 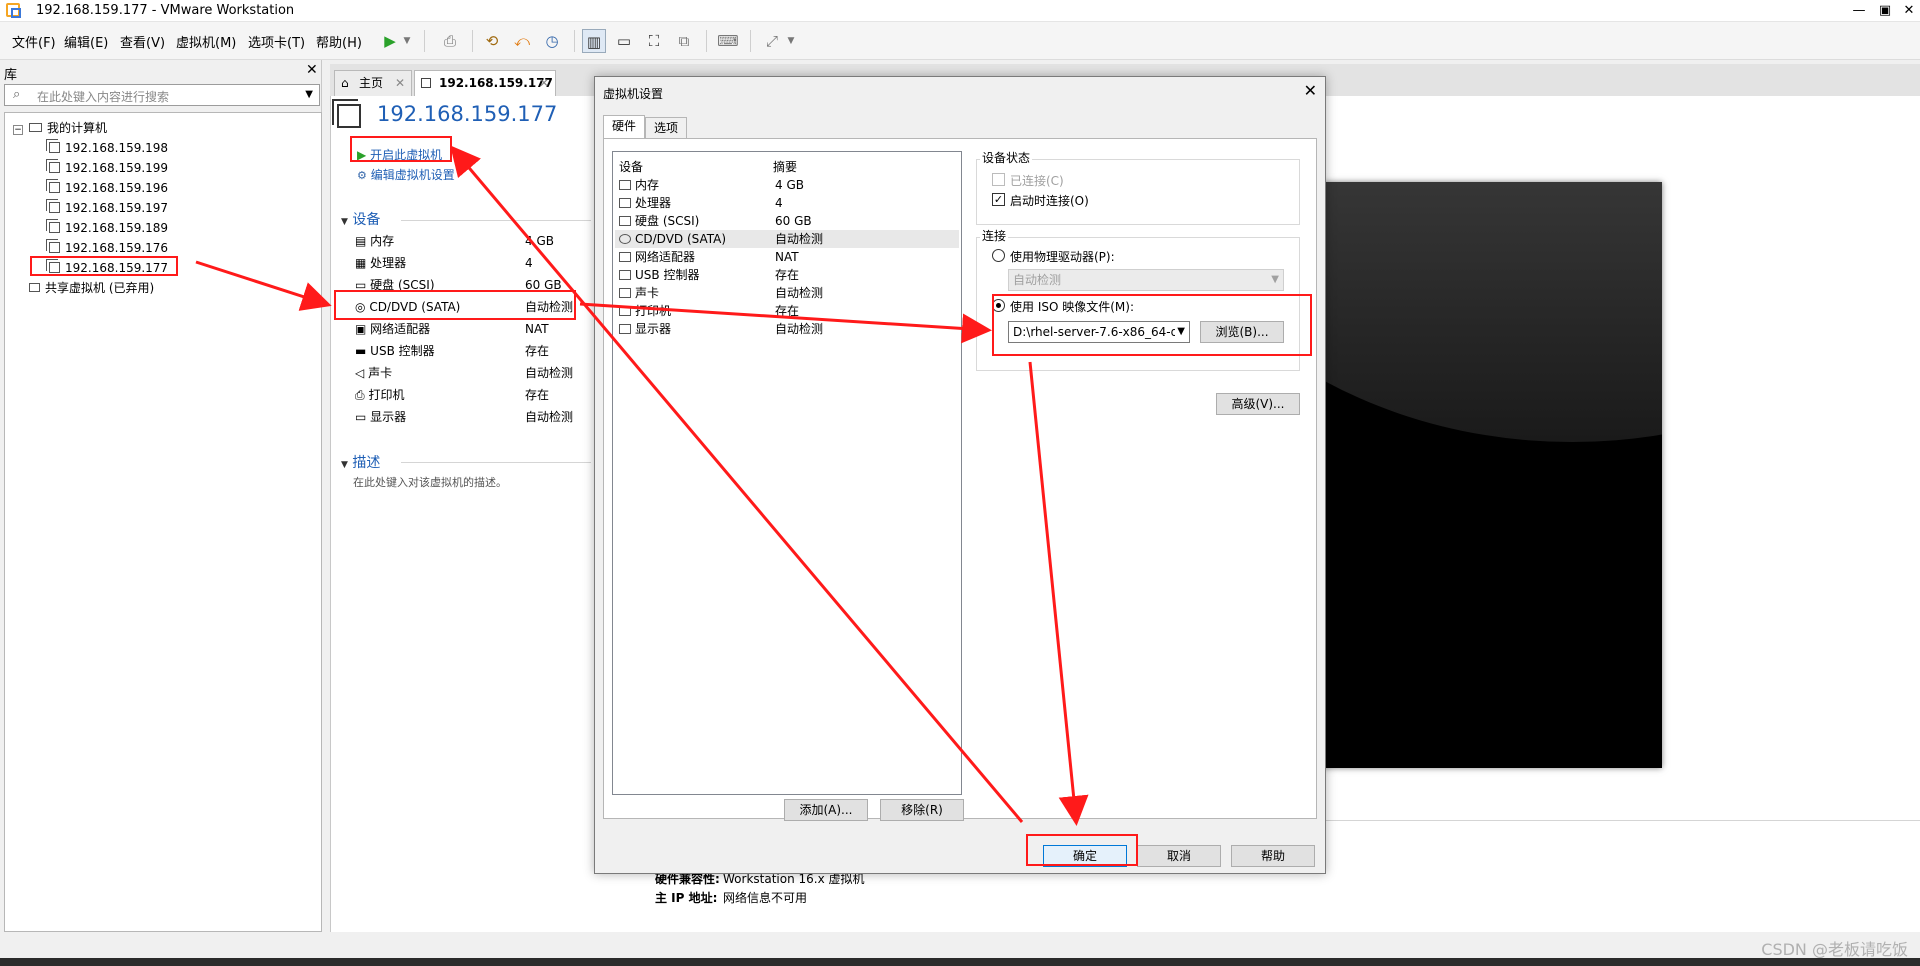 I want to click on arrow-iso-to-ok, so click(x=1058, y=593).